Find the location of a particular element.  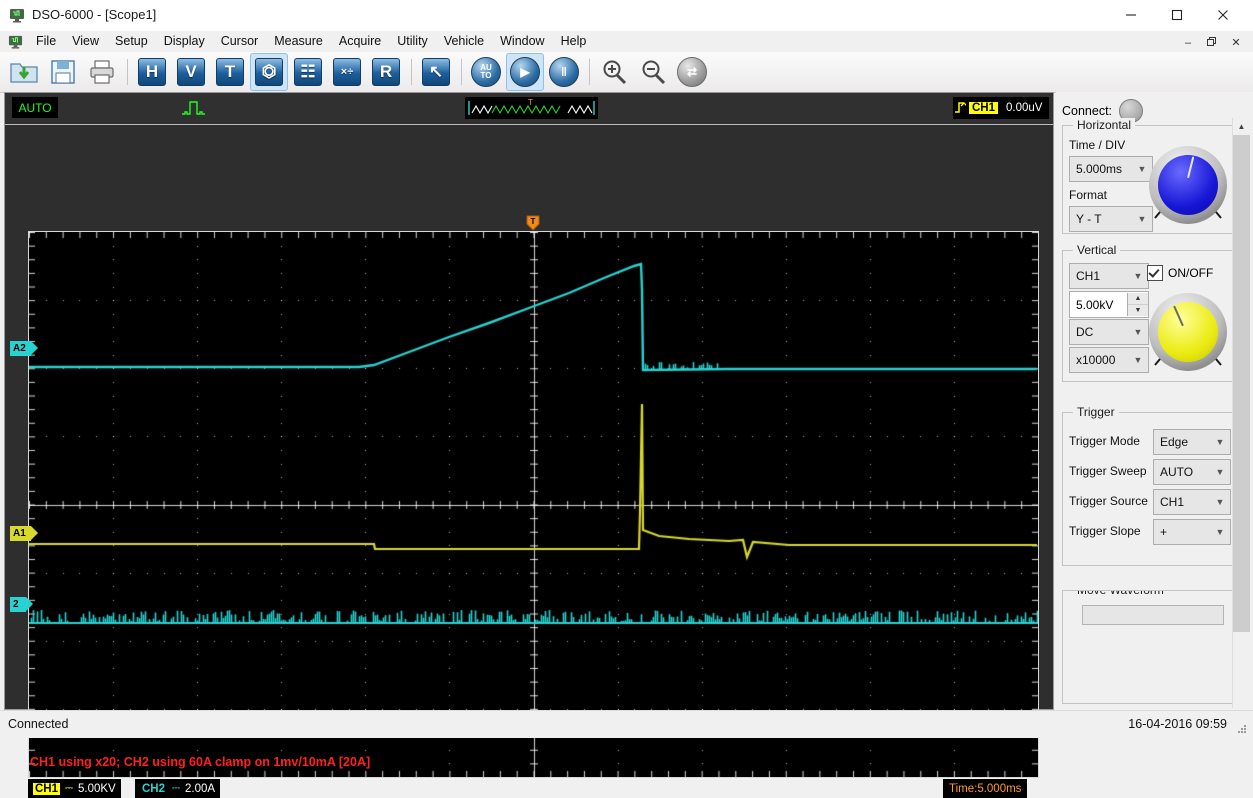

trigger-slope-select: + ▼ is located at coordinates (1192, 532).